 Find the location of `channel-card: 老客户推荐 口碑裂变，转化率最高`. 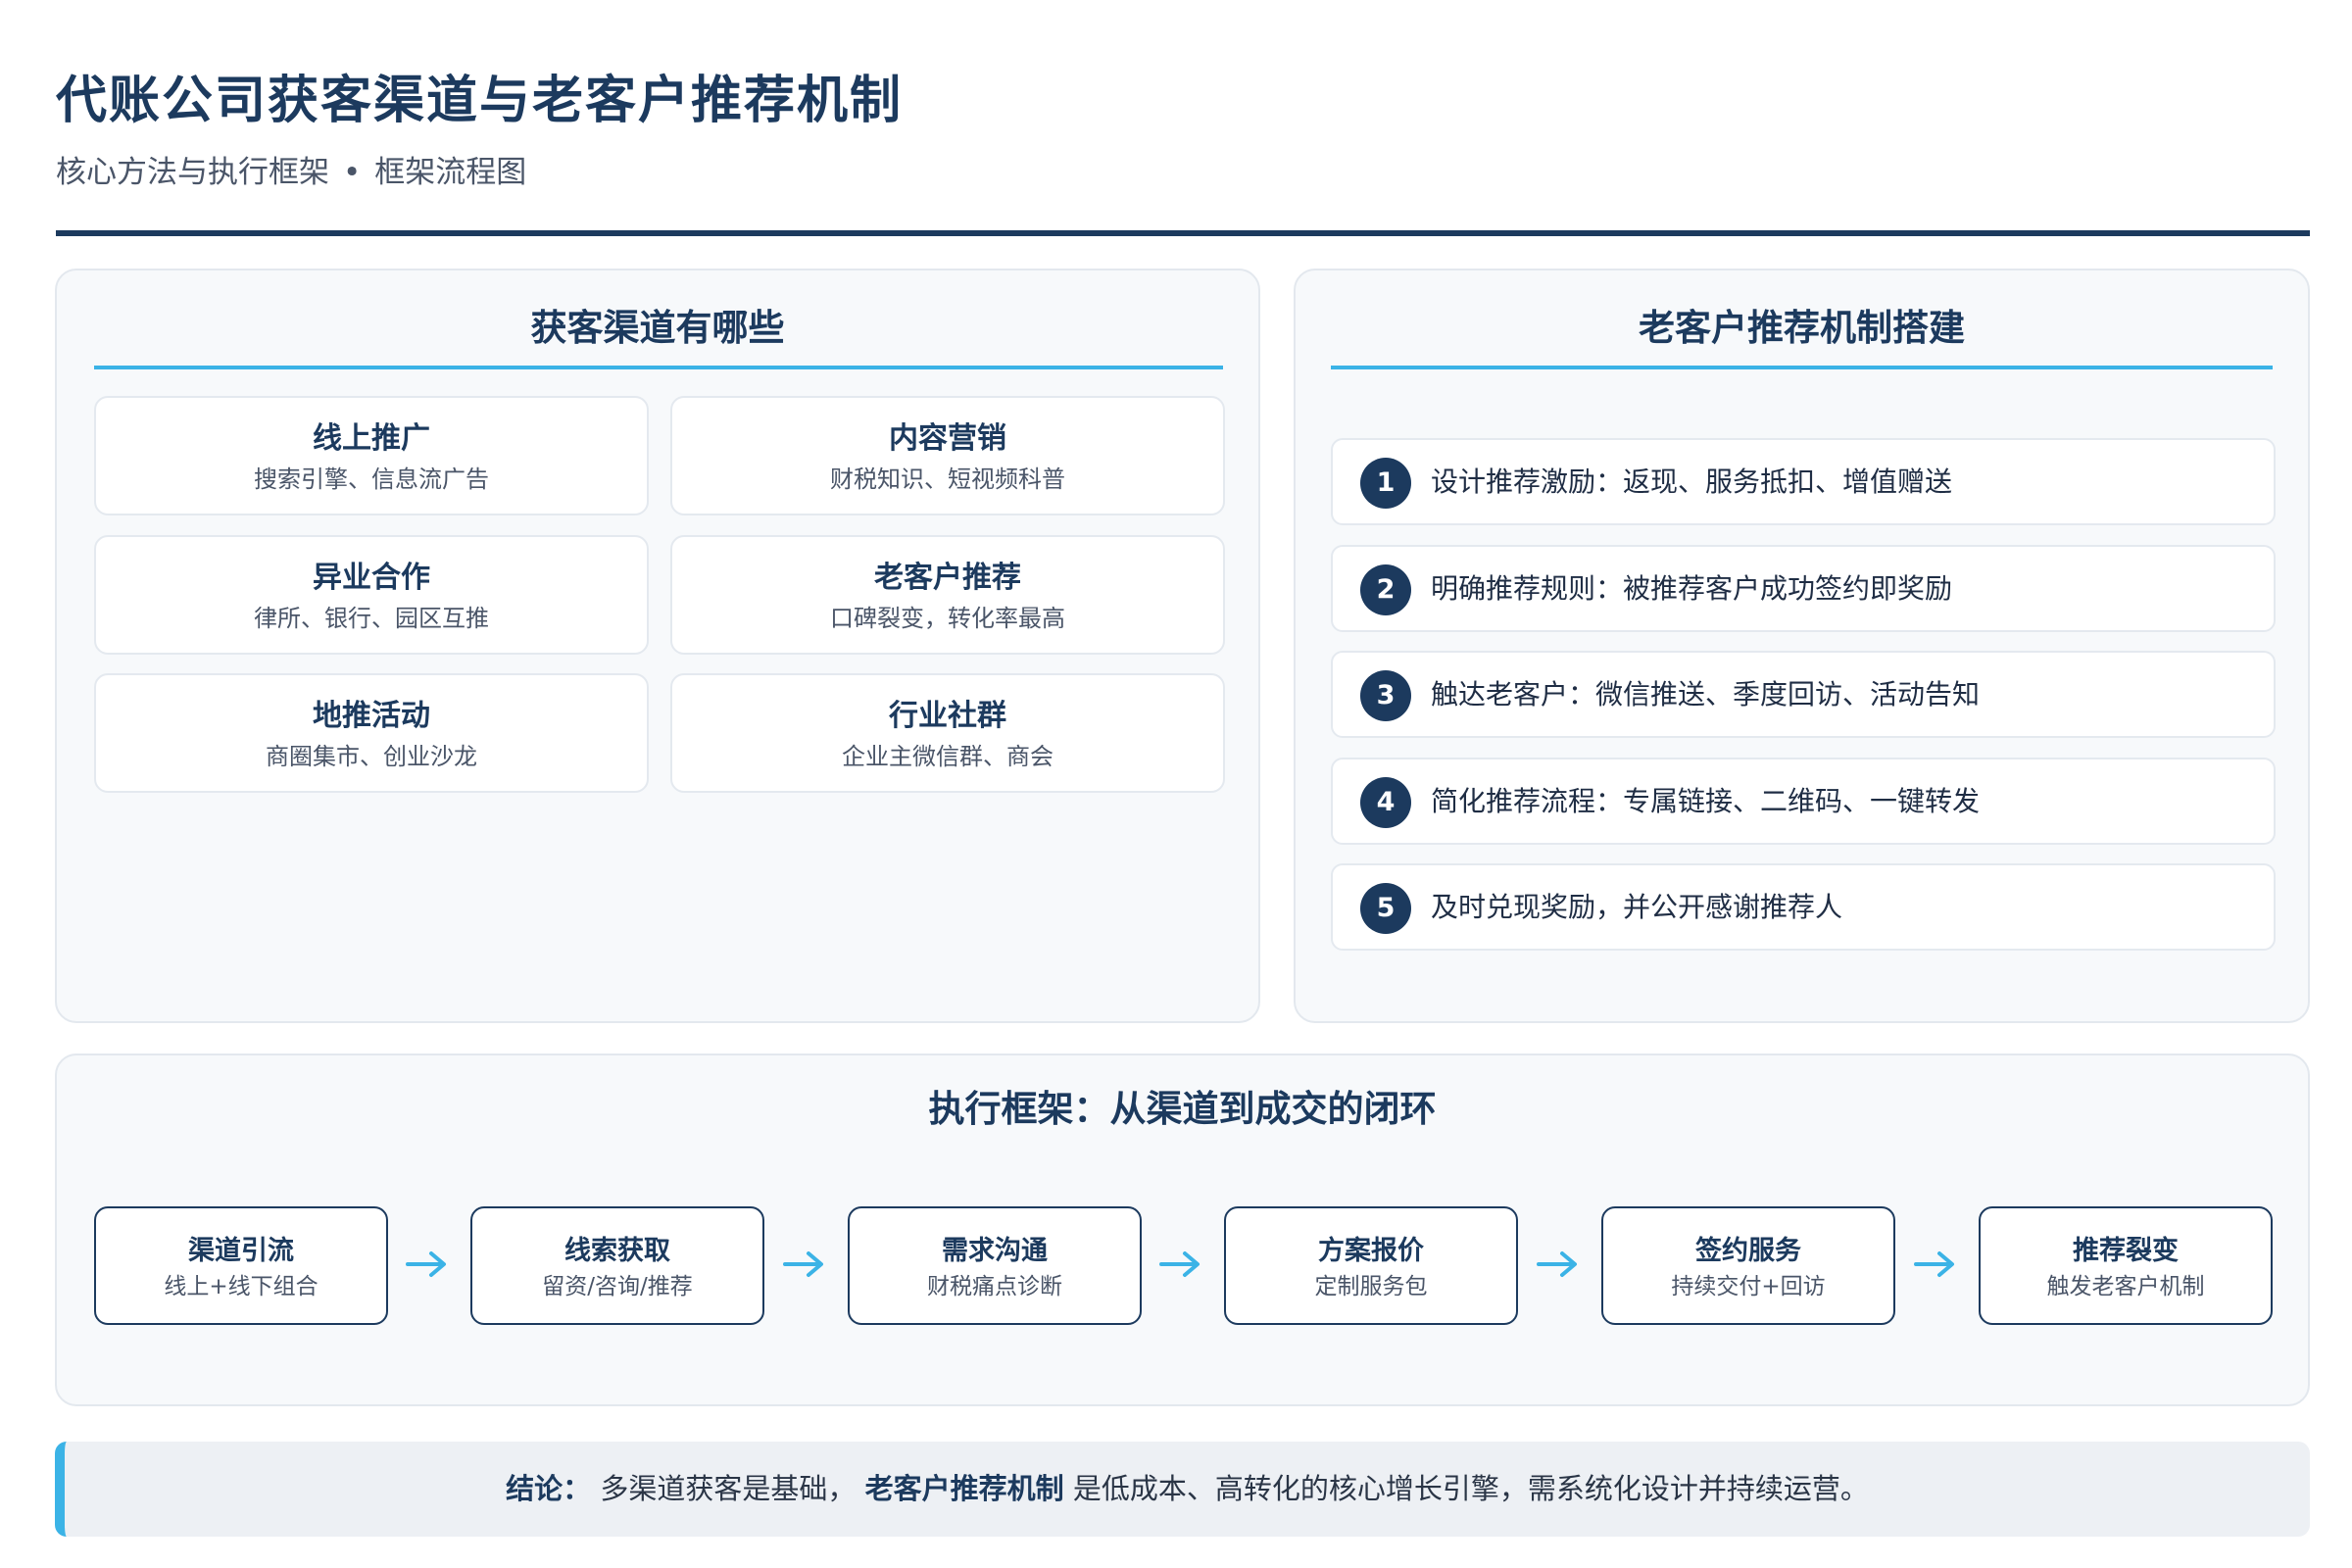

channel-card: 老客户推荐 口碑裂变，转化率最高 is located at coordinates (947, 595).